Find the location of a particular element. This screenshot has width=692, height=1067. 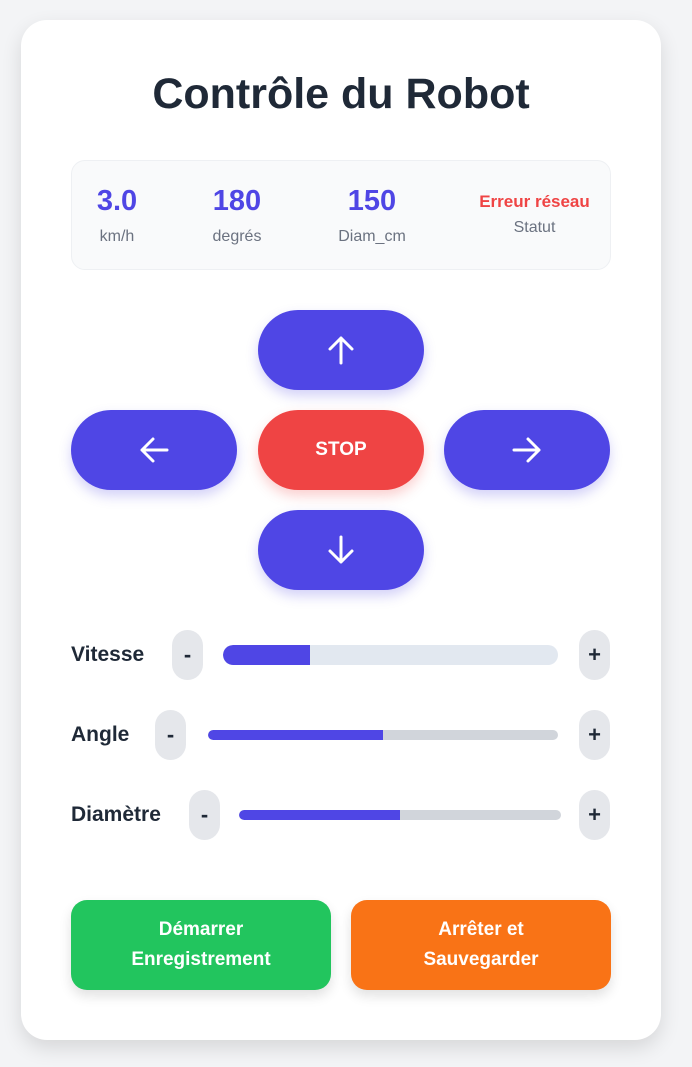

stat-speed-value: 3.0 is located at coordinates (117, 201).